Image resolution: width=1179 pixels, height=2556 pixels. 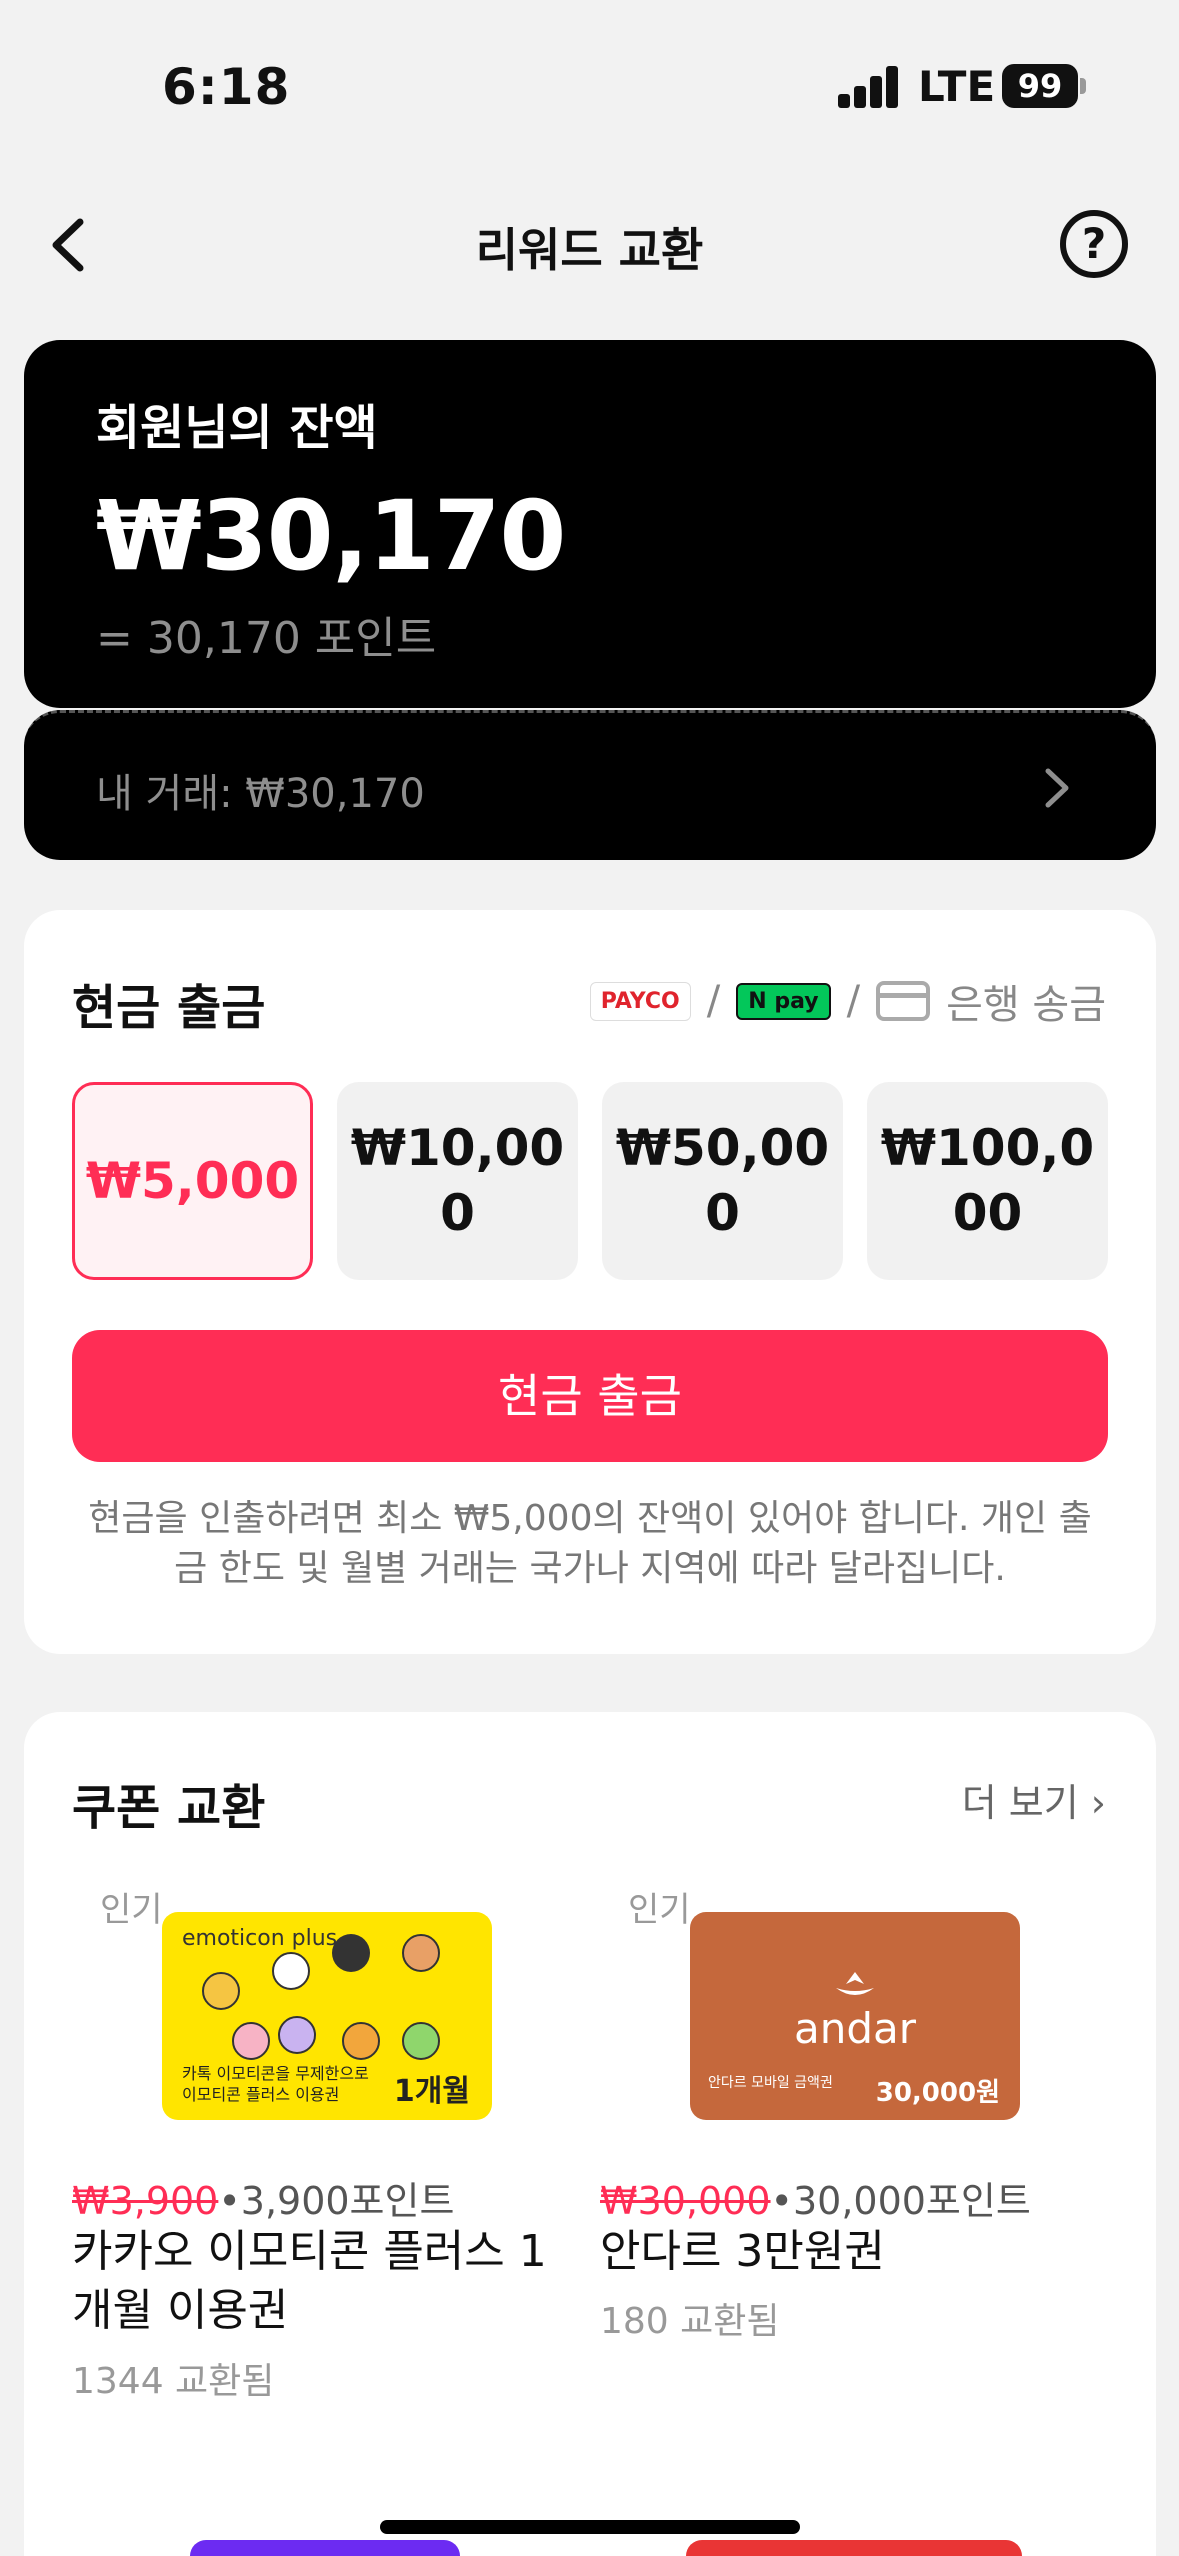 What do you see at coordinates (336, 2201) in the screenshot?
I see `points-price: •3,900포인트` at bounding box center [336, 2201].